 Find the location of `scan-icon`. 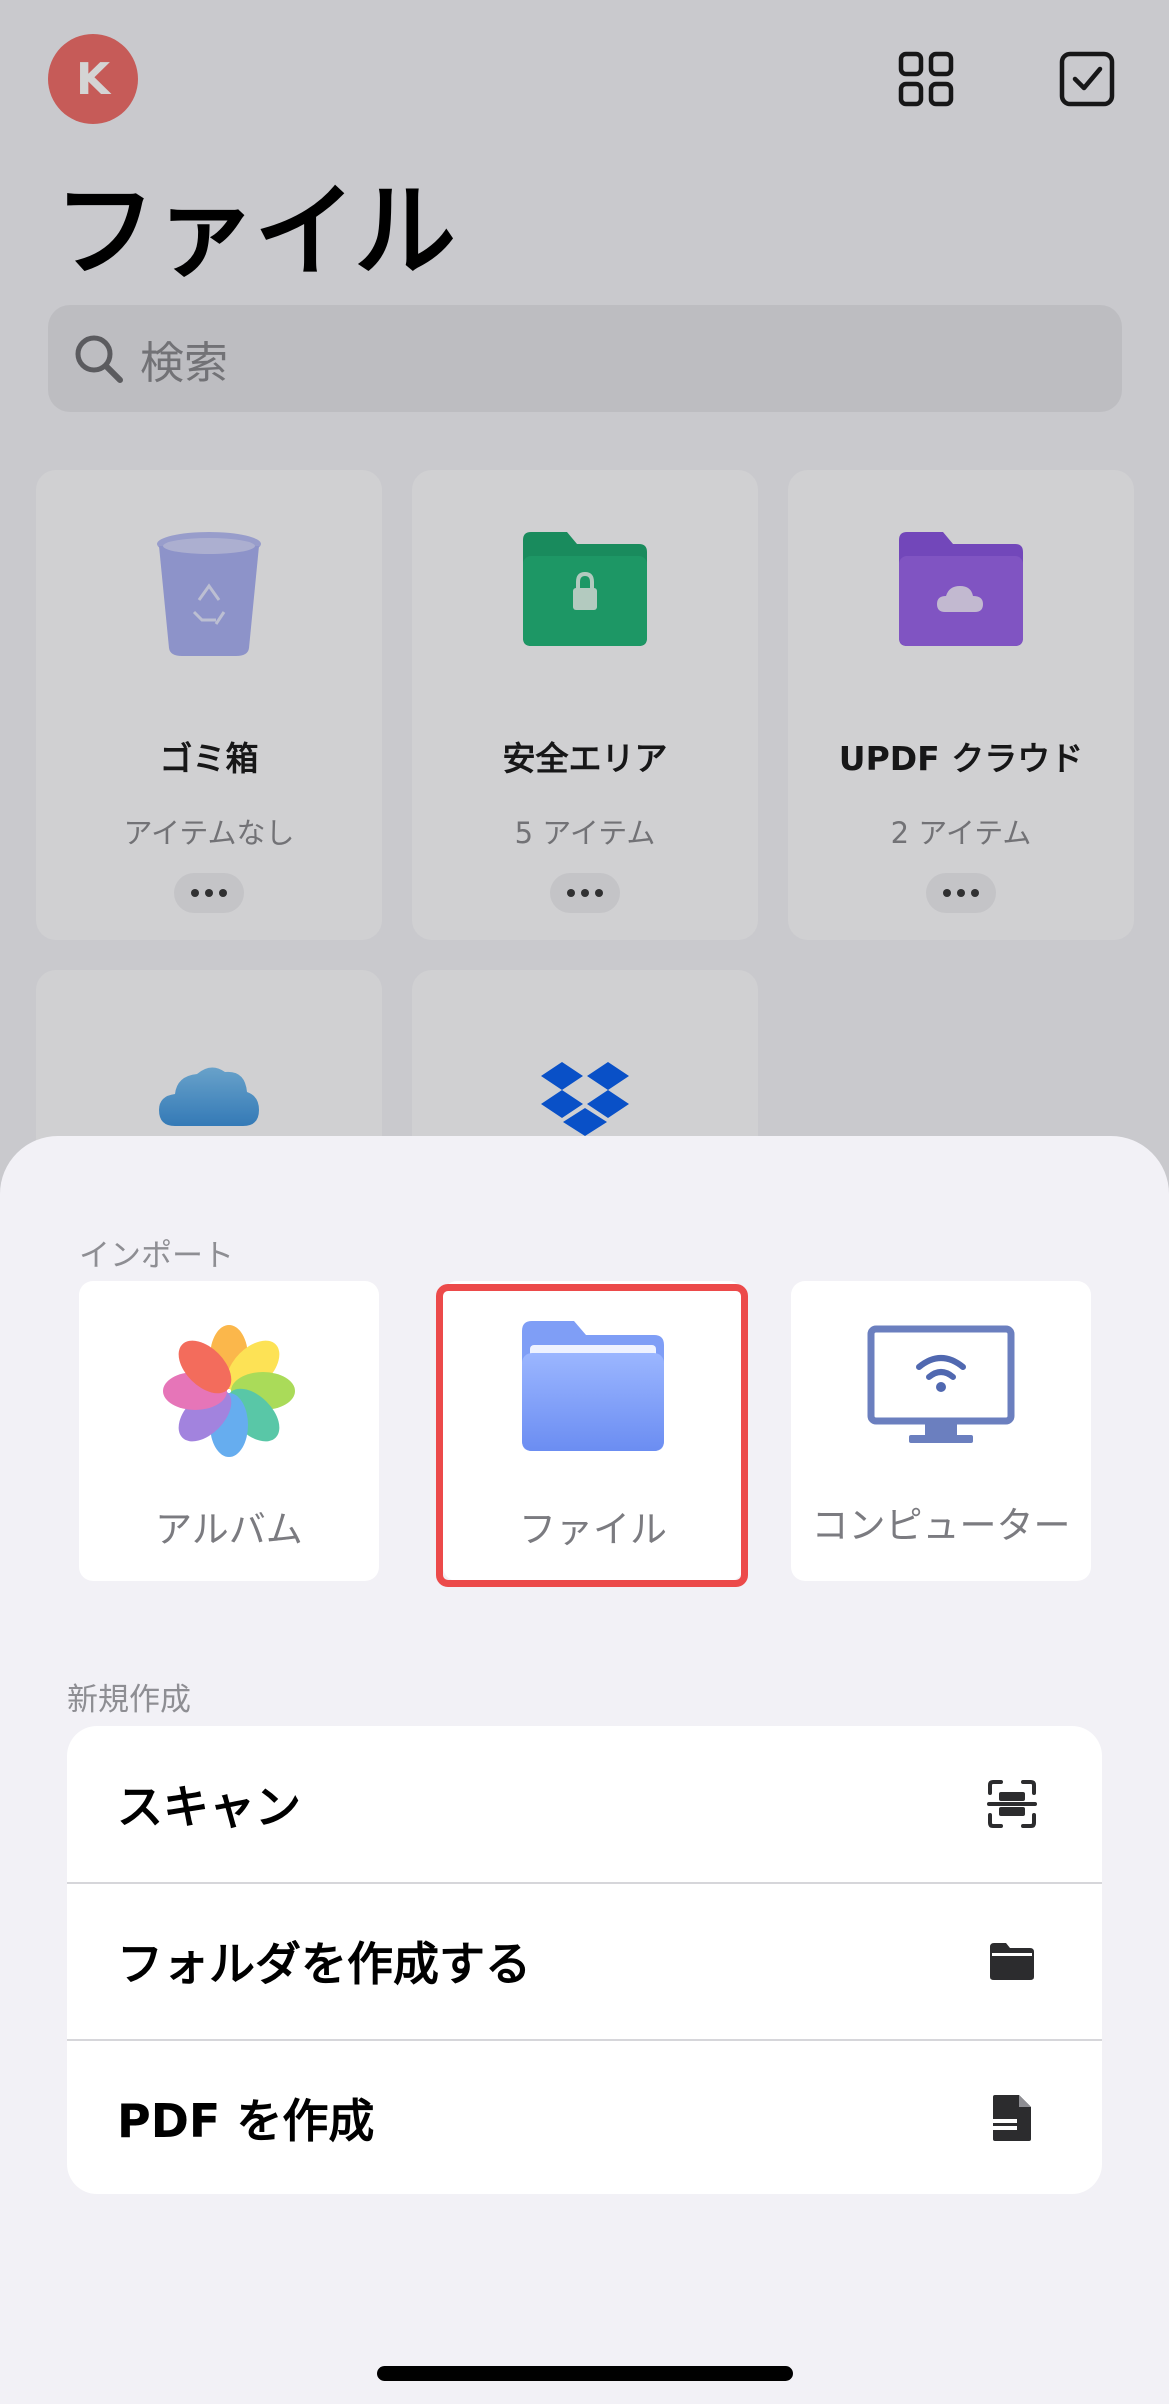

scan-icon is located at coordinates (1012, 1804).